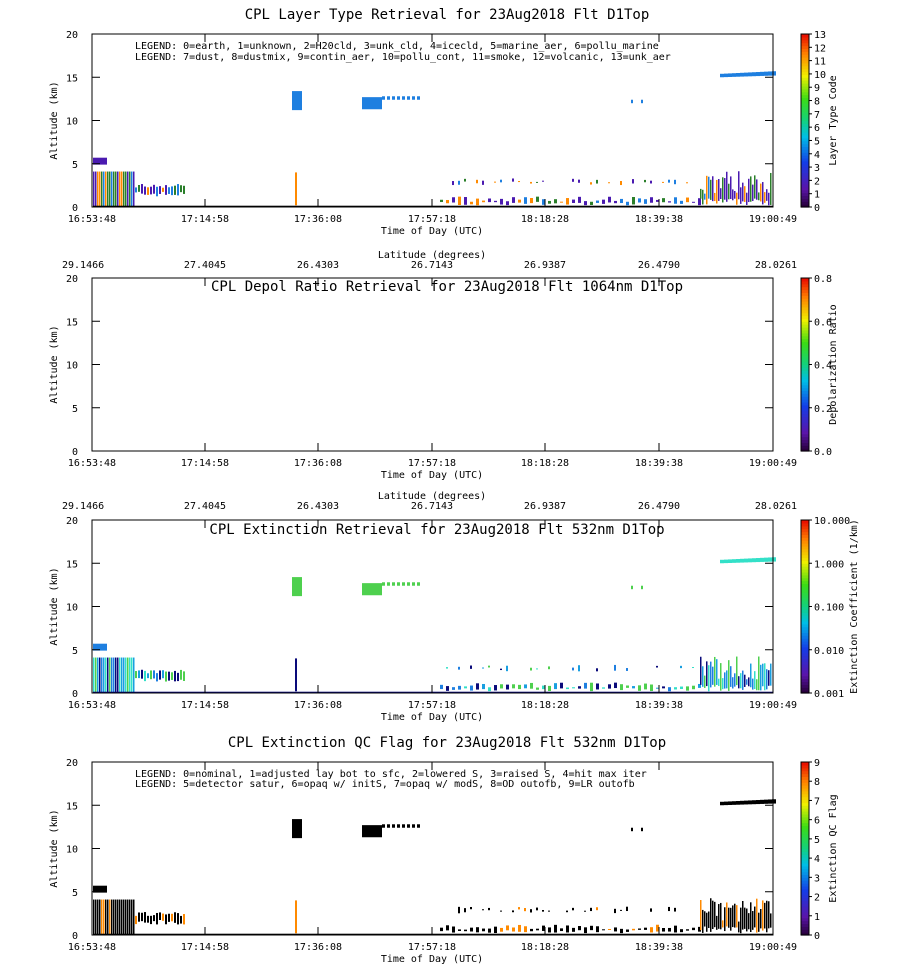 Image resolution: width=900 pixels, height=971 pixels. I want to click on top-tick-label: 29.1466, so click(83, 265).